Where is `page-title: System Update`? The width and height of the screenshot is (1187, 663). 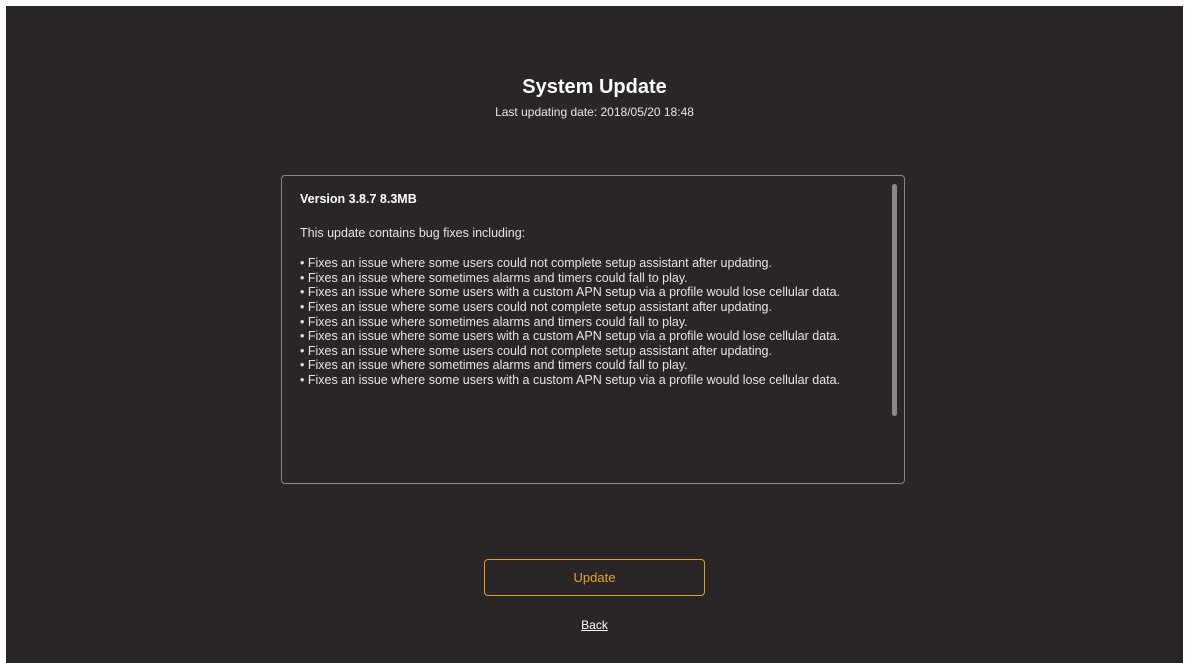
page-title: System Update is located at coordinates (594, 87).